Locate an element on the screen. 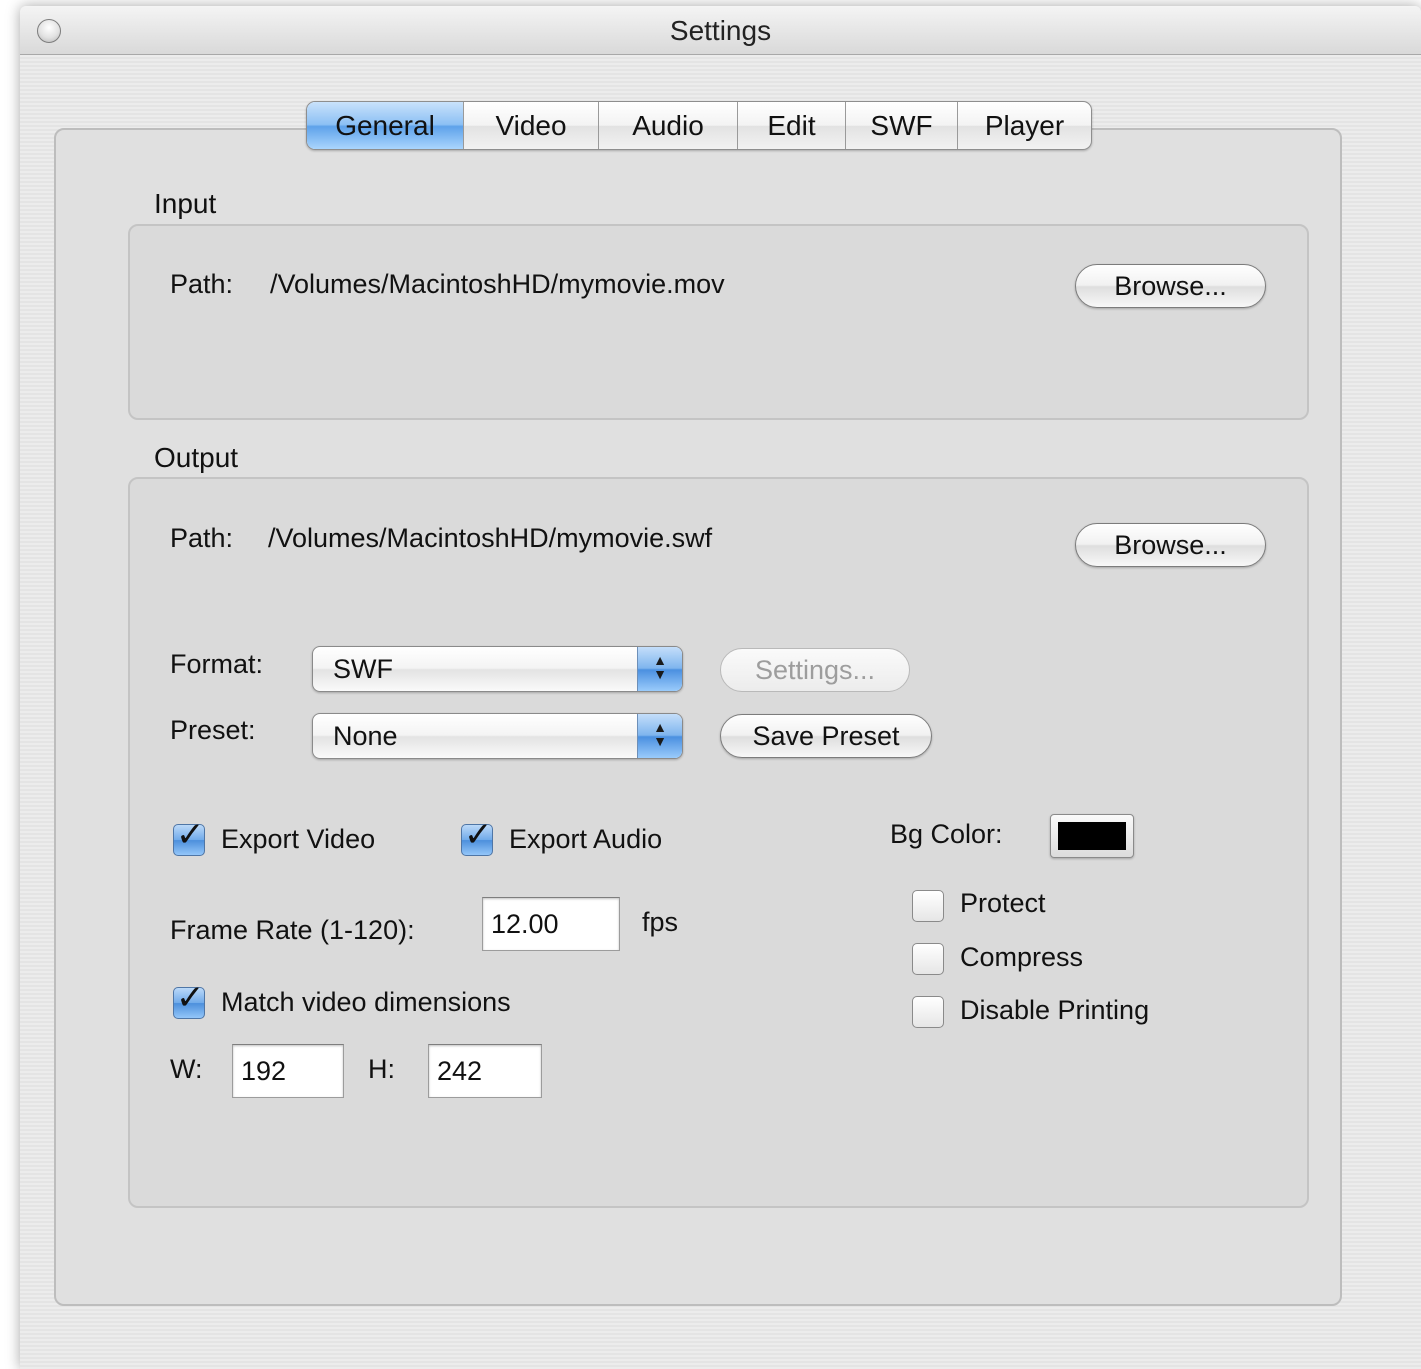 This screenshot has width=1421, height=1369. fps-label: fps is located at coordinates (660, 922).